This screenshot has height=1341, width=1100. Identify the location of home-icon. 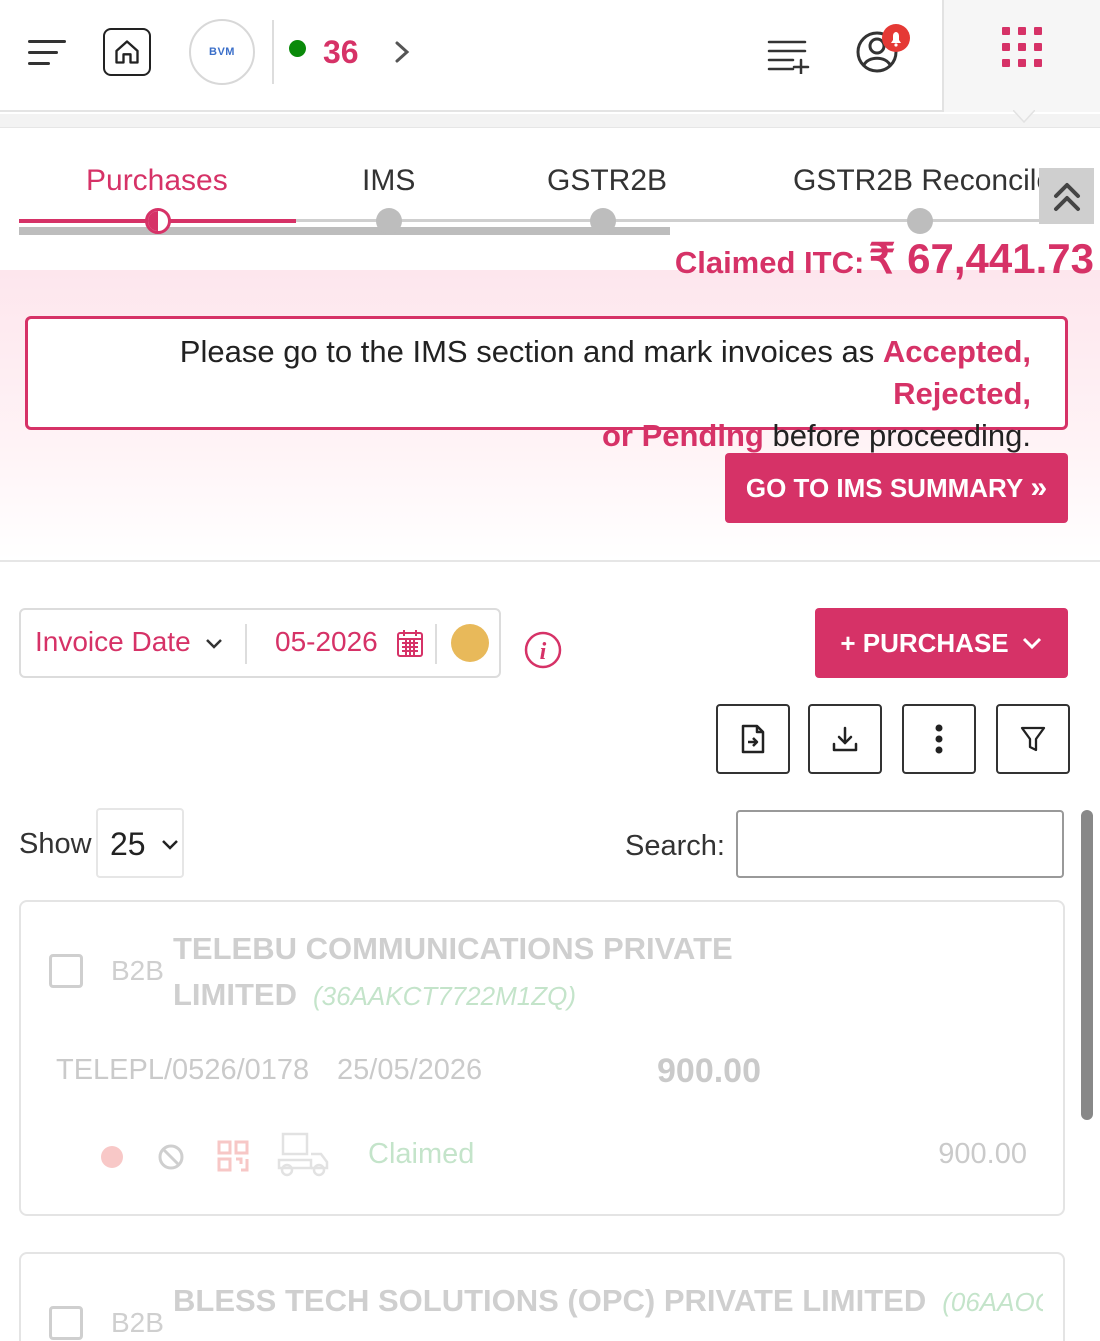
(127, 52).